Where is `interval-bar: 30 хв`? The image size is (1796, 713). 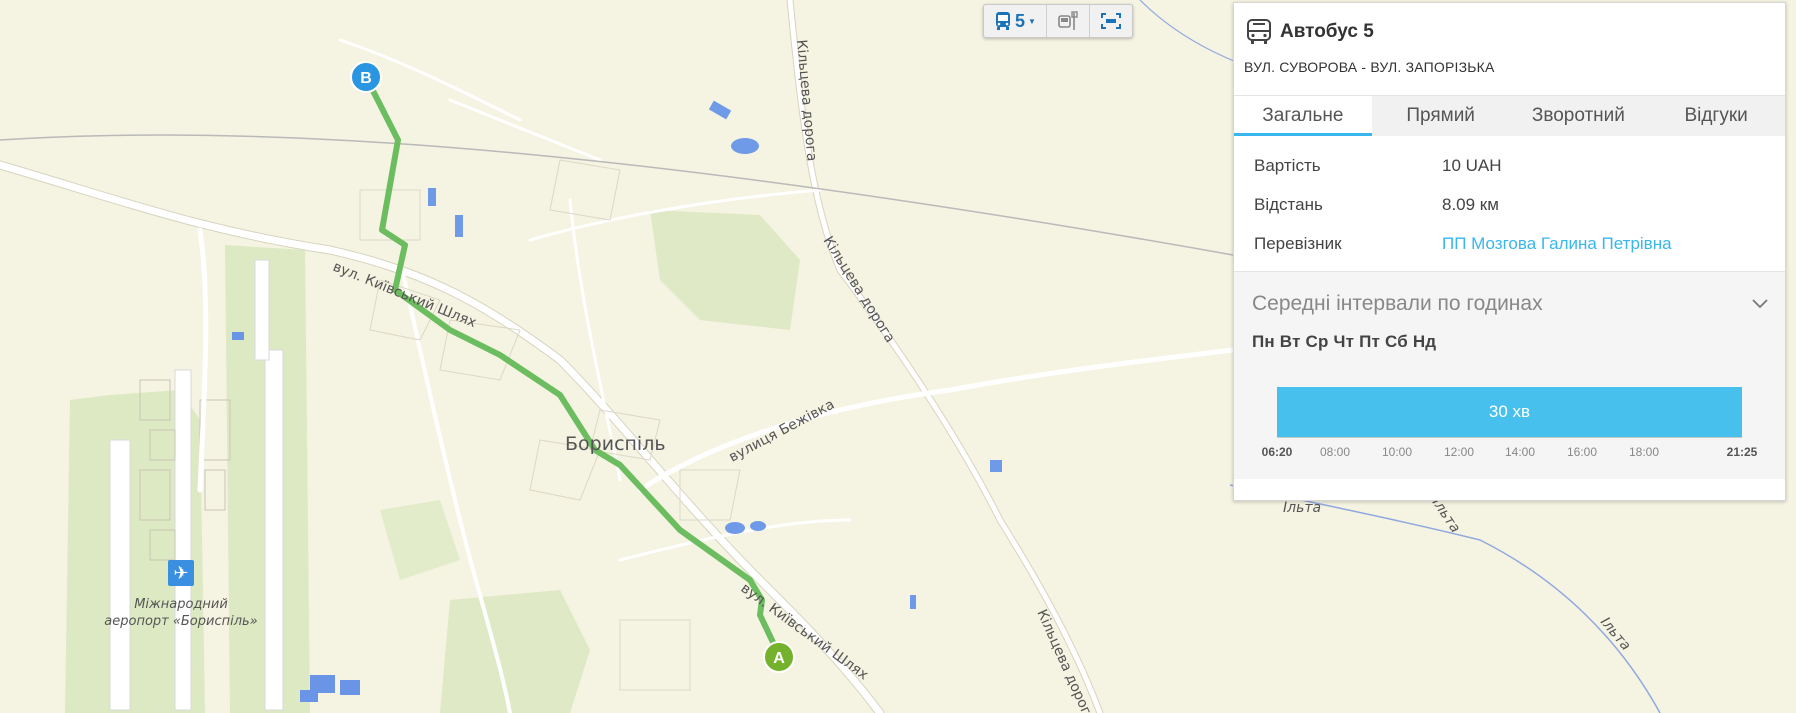
interval-bar: 30 хв is located at coordinates (1509, 412).